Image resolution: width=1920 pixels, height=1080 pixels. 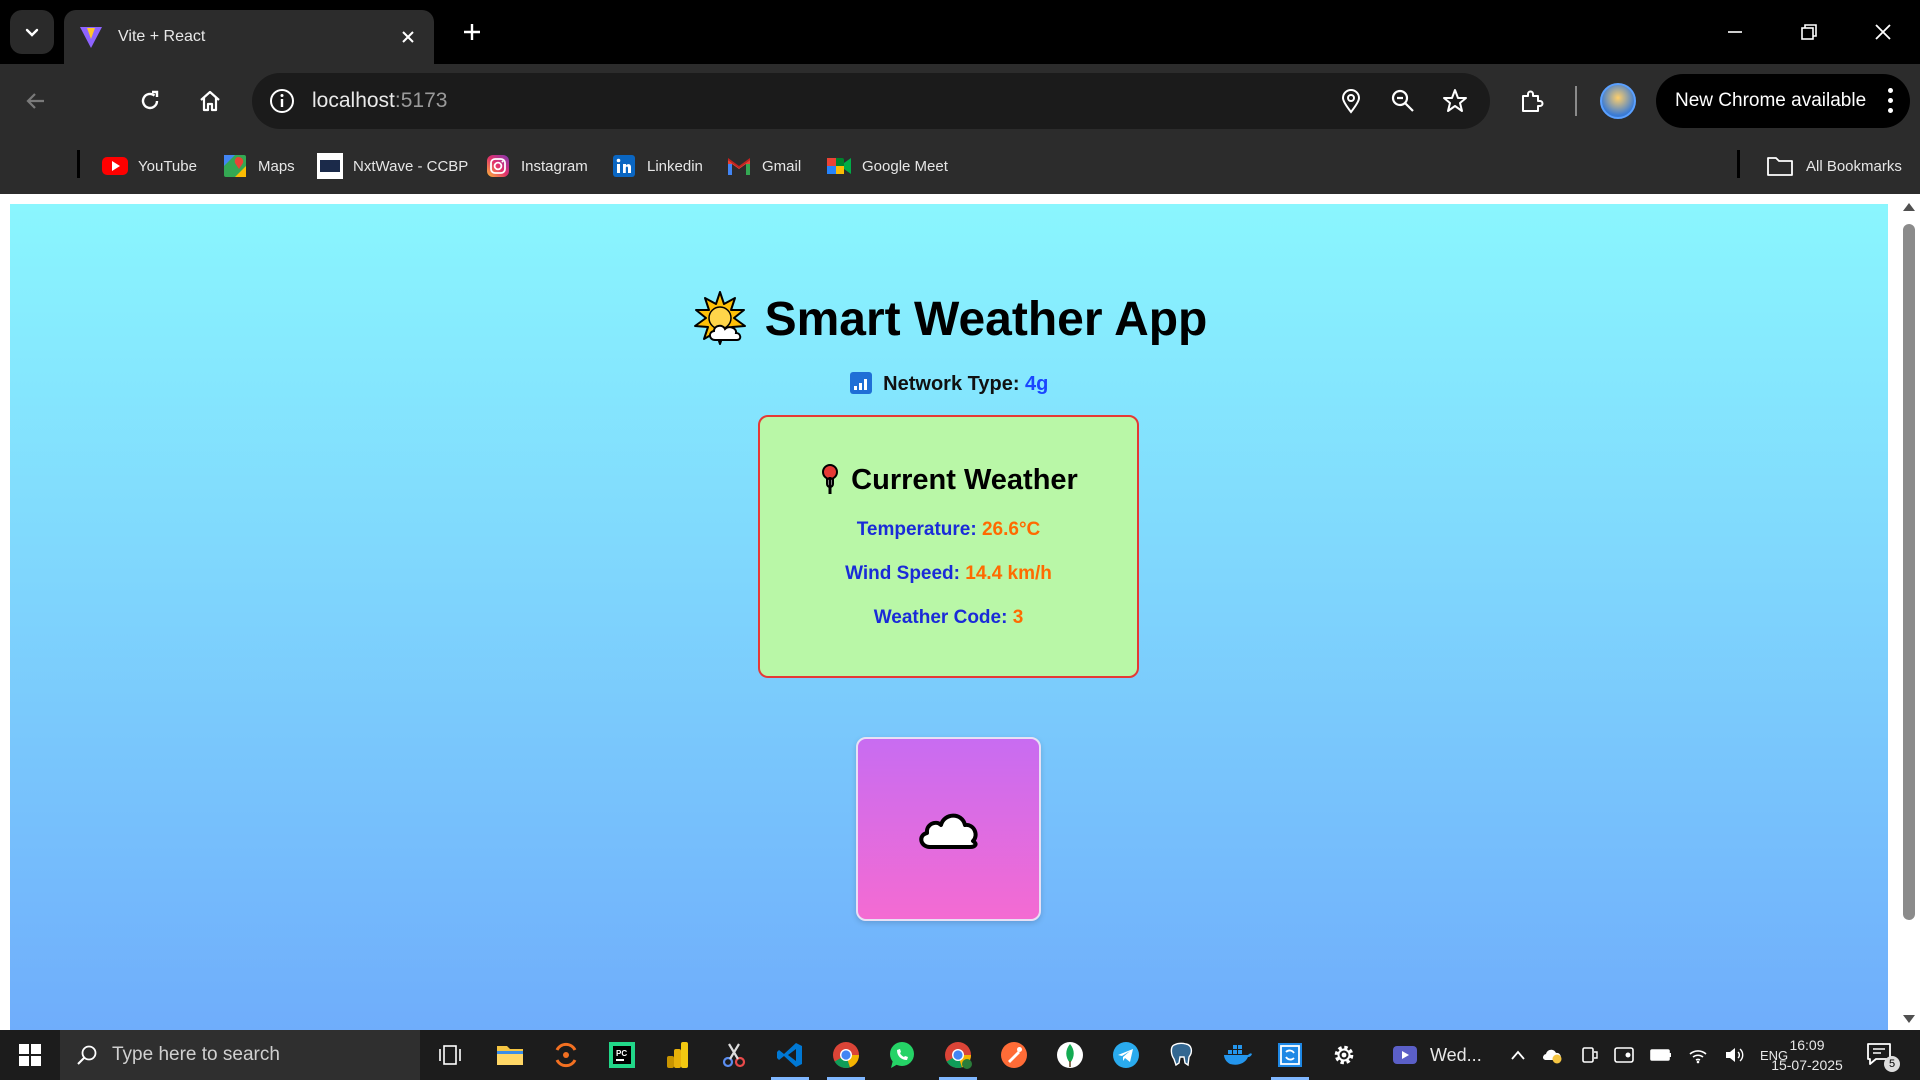 What do you see at coordinates (249, 37) in the screenshot?
I see `active-tab: Vite + React` at bounding box center [249, 37].